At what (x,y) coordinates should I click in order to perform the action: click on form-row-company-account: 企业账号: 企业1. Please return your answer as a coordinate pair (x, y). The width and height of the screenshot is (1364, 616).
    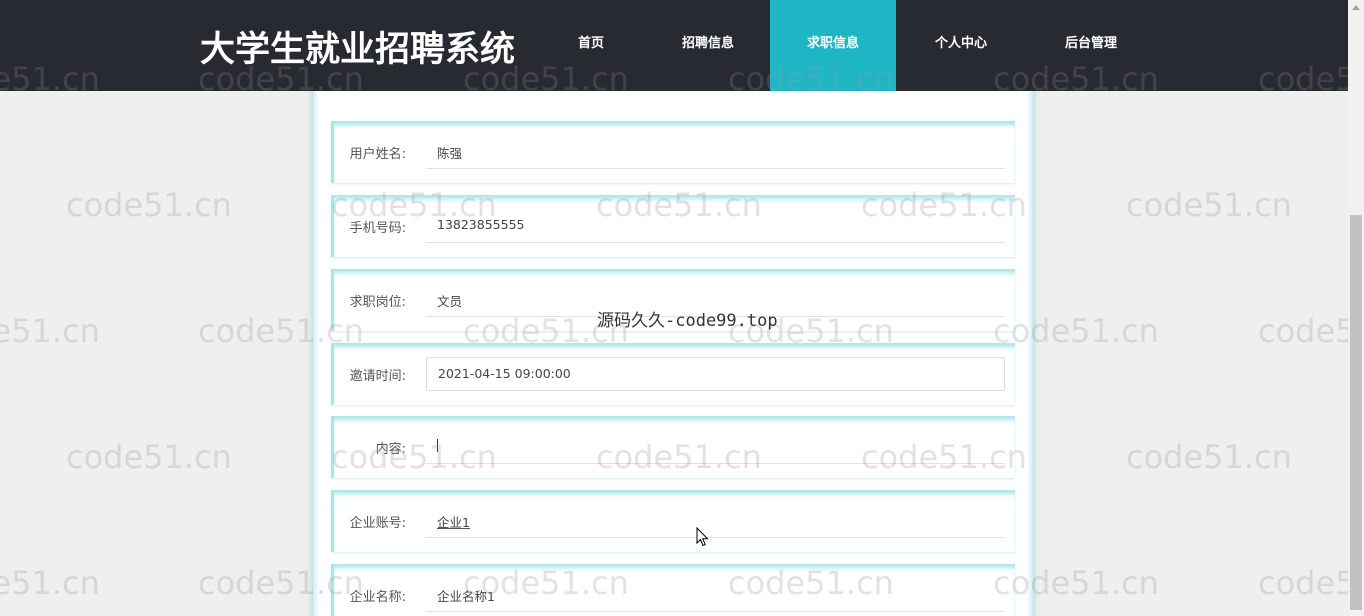
    Looking at the image, I should click on (673, 521).